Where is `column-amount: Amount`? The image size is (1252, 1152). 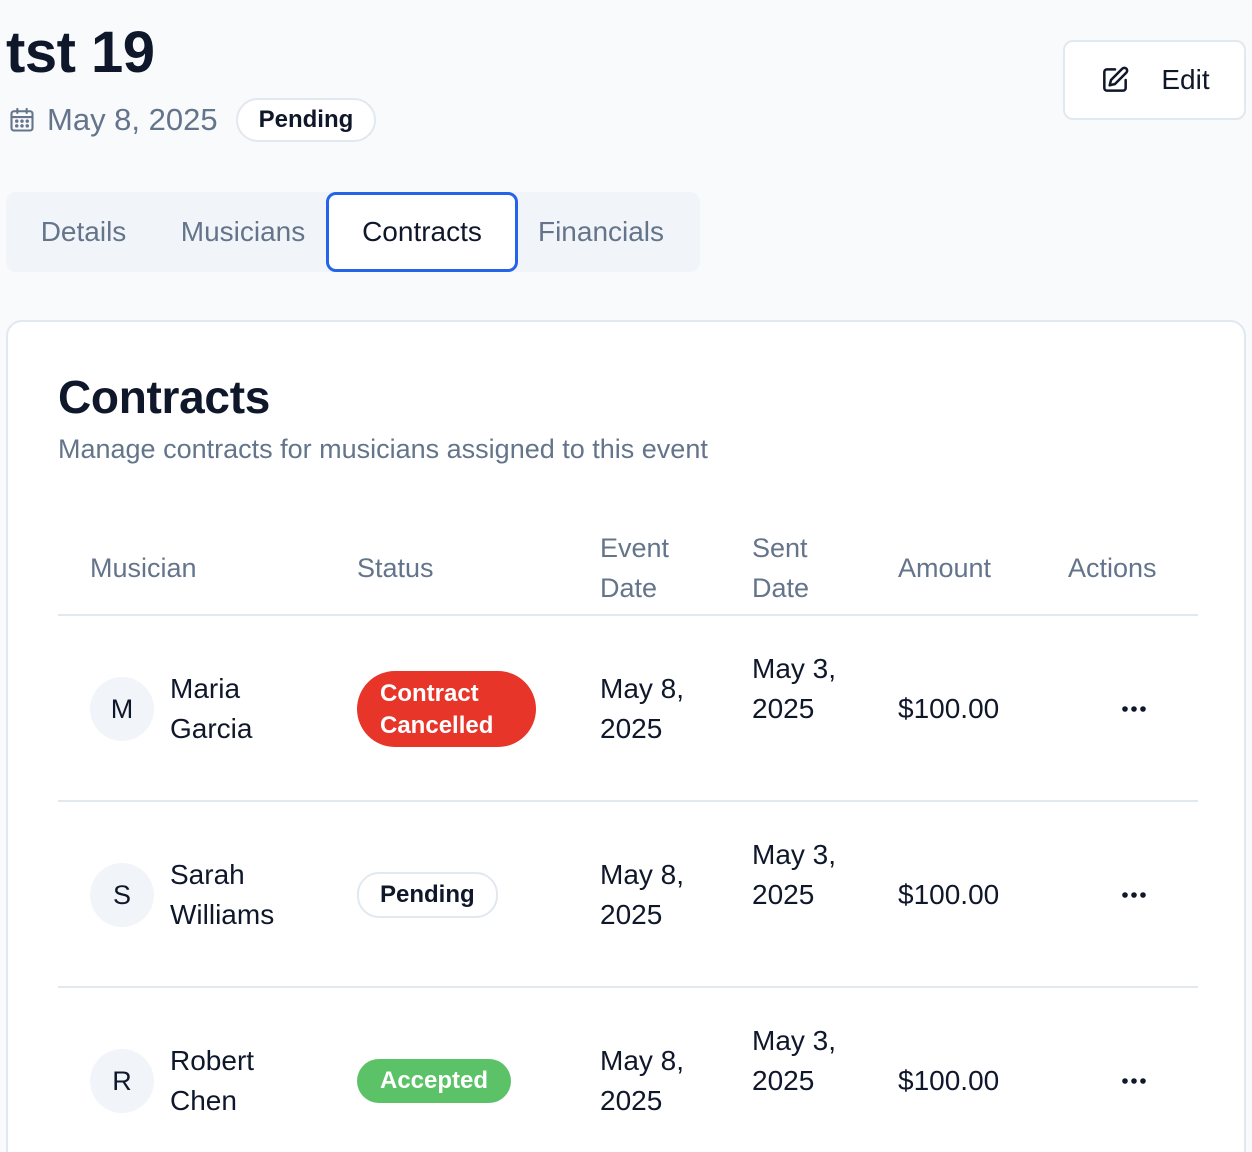
column-amount: Amount is located at coordinates (945, 568).